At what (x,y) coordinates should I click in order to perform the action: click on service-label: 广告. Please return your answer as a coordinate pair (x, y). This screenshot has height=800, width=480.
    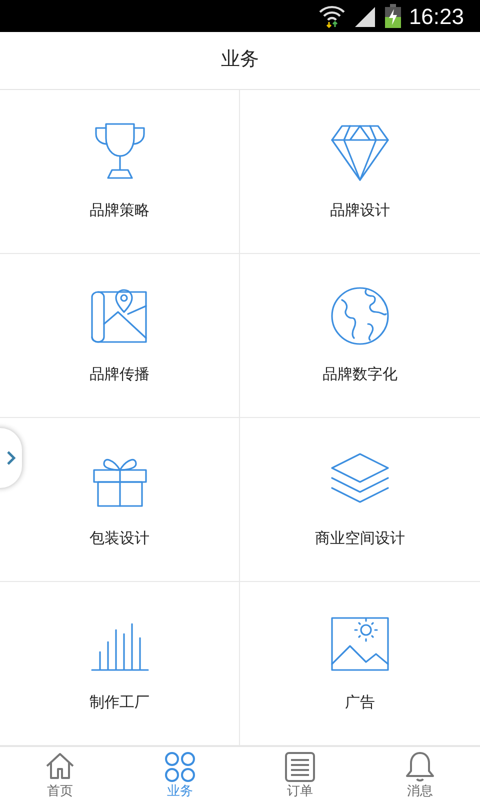
    Looking at the image, I should click on (360, 703).